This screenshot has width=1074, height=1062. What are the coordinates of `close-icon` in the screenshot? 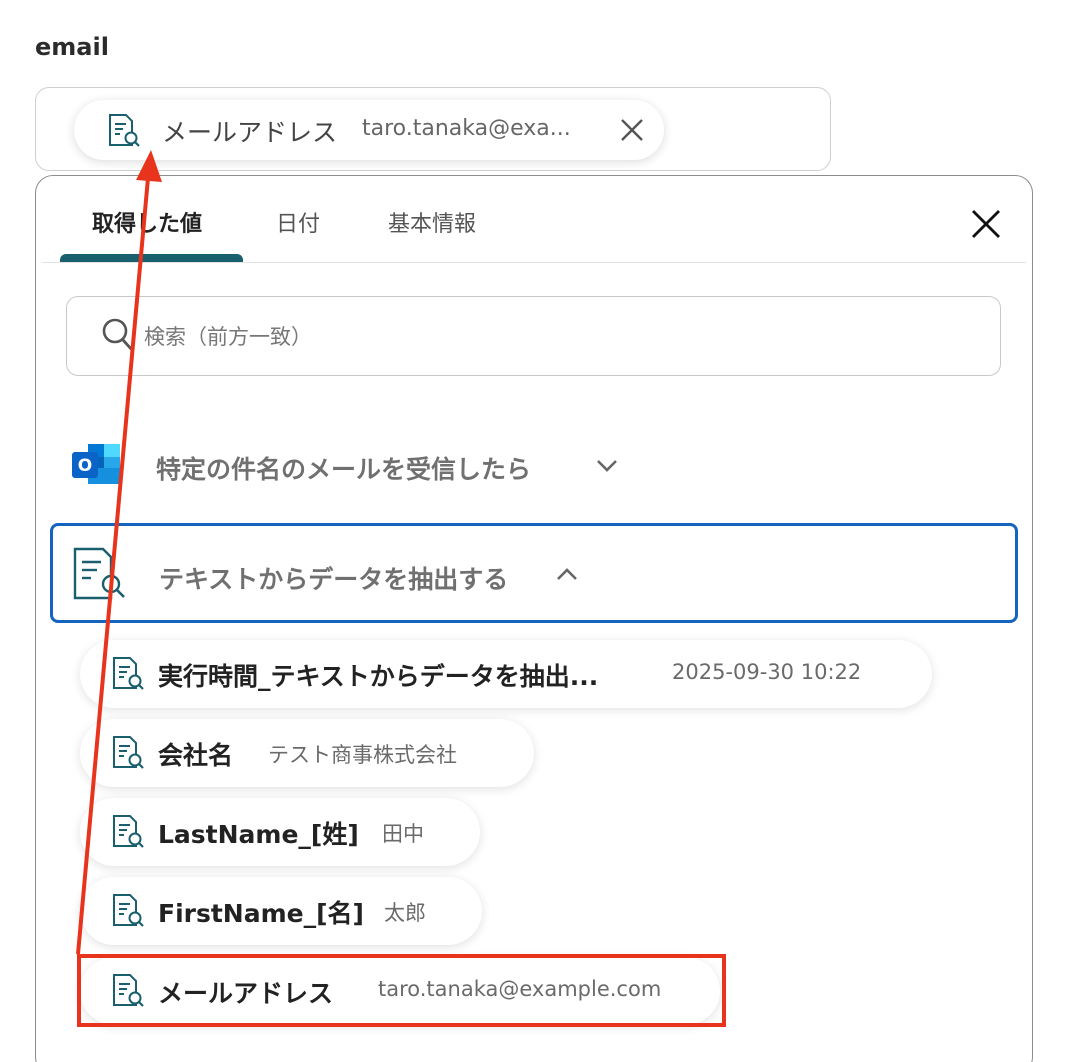 It's located at (986, 224).